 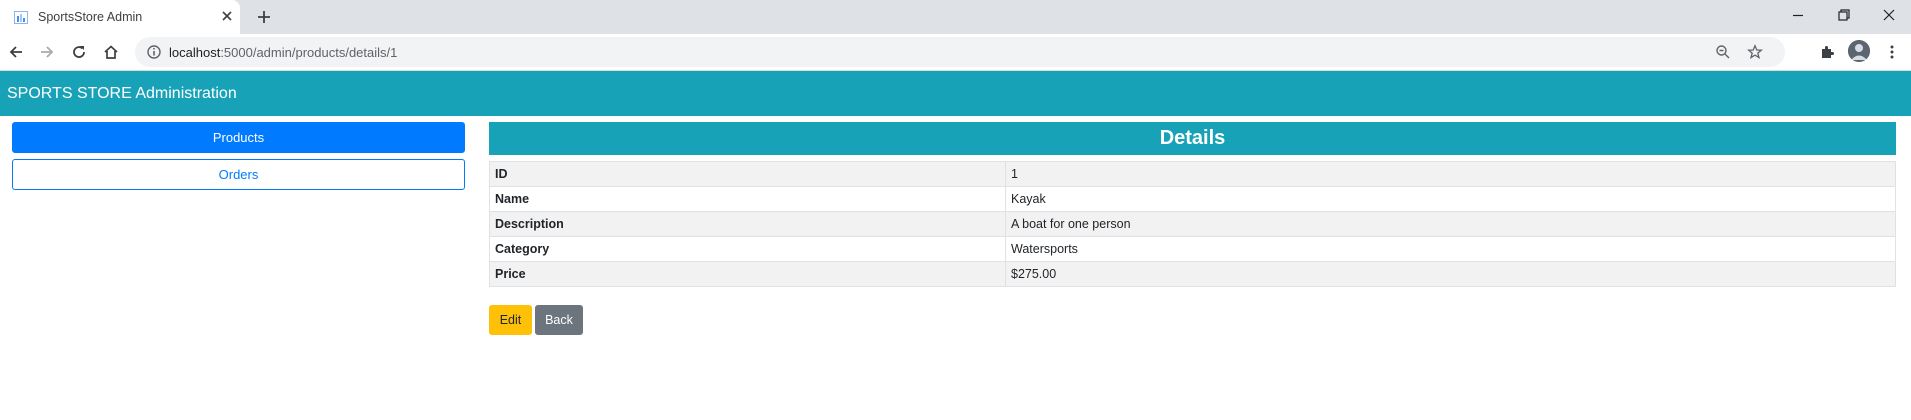 What do you see at coordinates (1844, 15) in the screenshot?
I see `restore-icon` at bounding box center [1844, 15].